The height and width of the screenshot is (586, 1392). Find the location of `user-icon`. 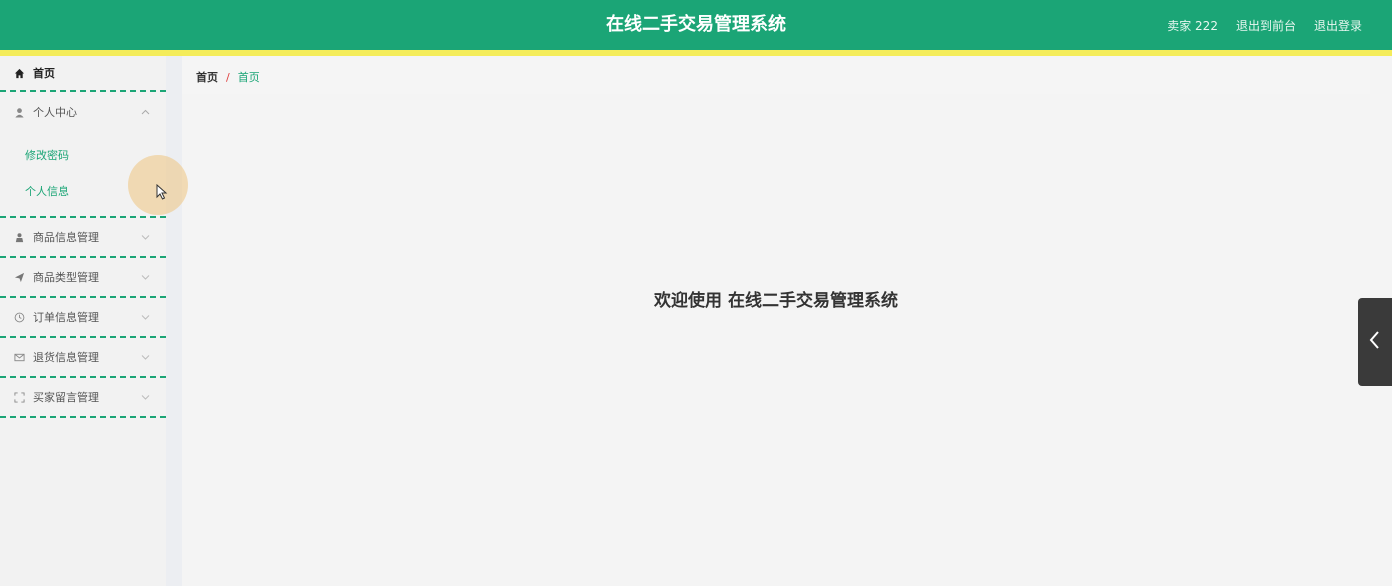

user-icon is located at coordinates (19, 112).